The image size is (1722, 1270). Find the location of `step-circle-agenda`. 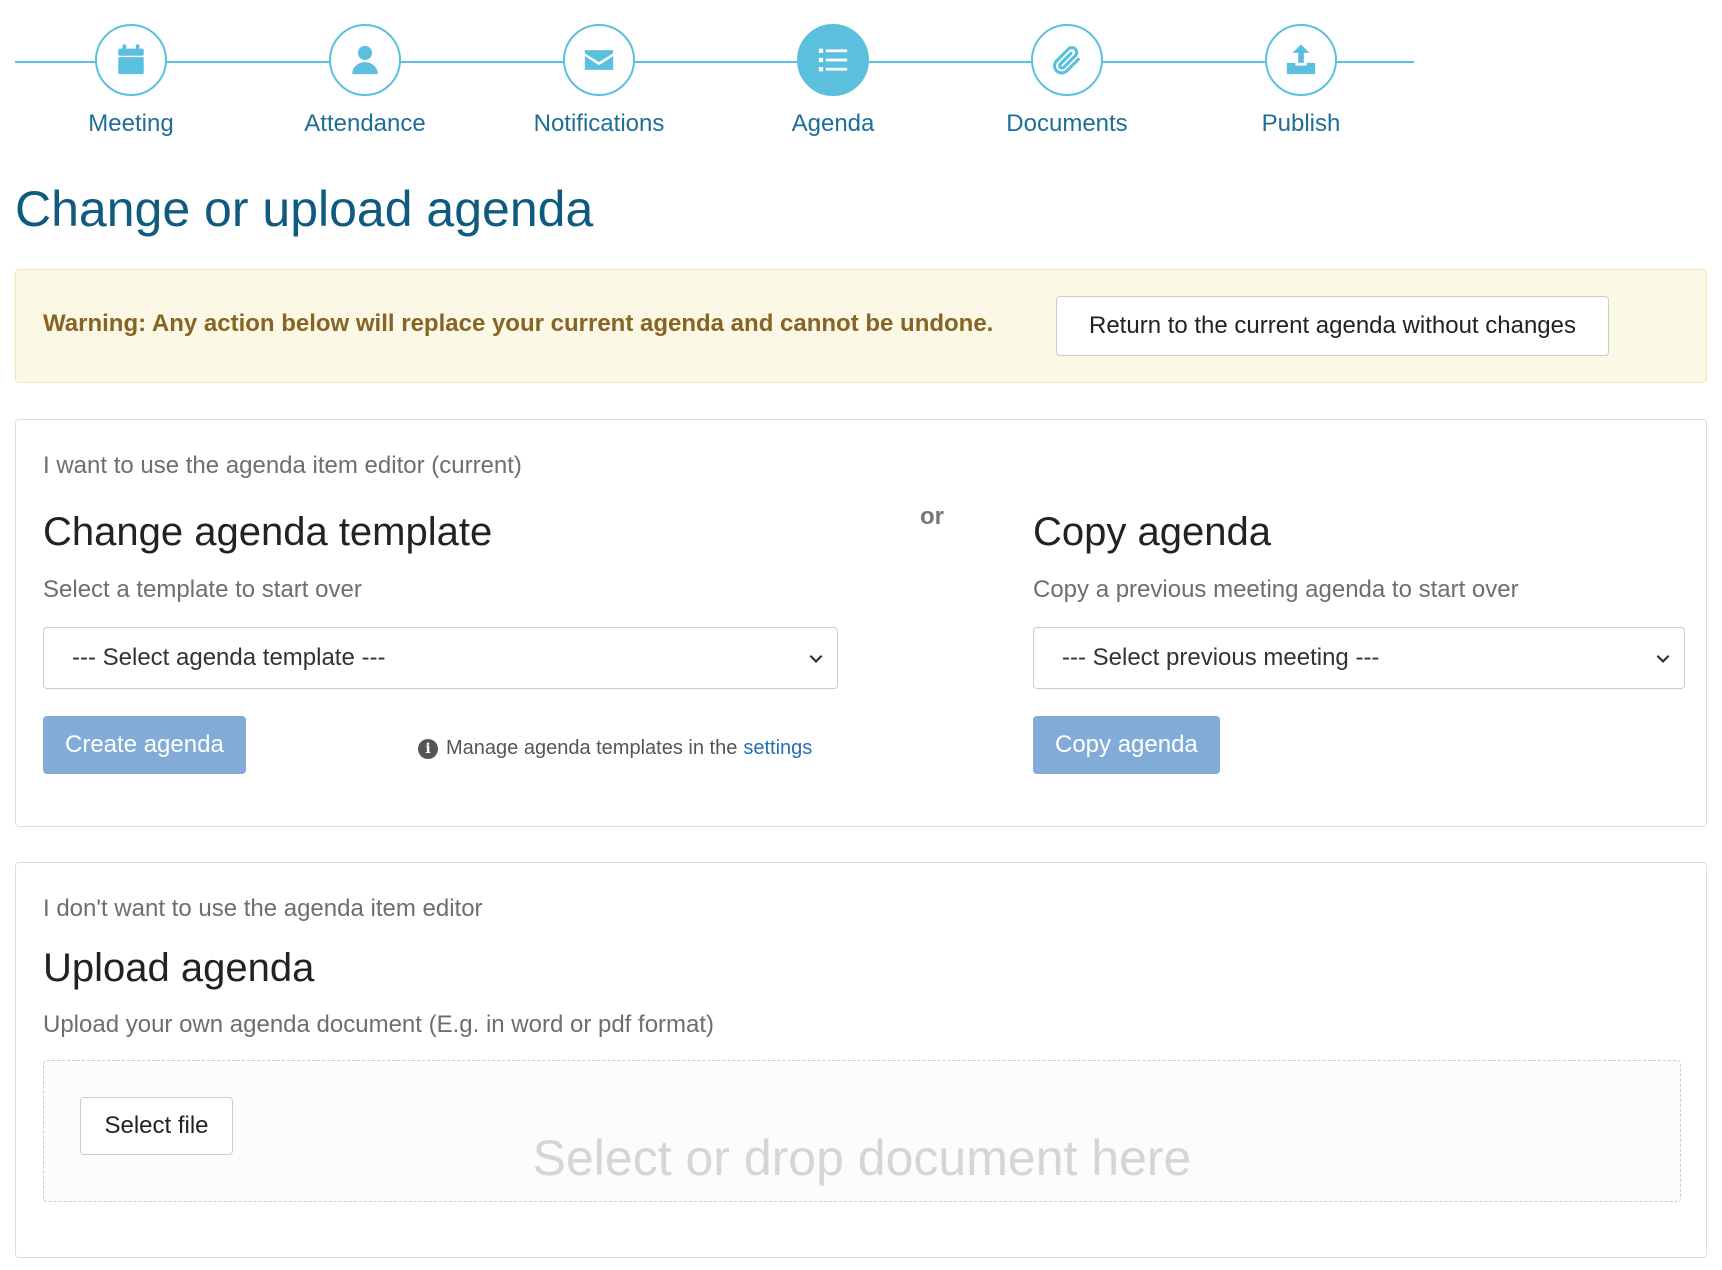

step-circle-agenda is located at coordinates (833, 60).